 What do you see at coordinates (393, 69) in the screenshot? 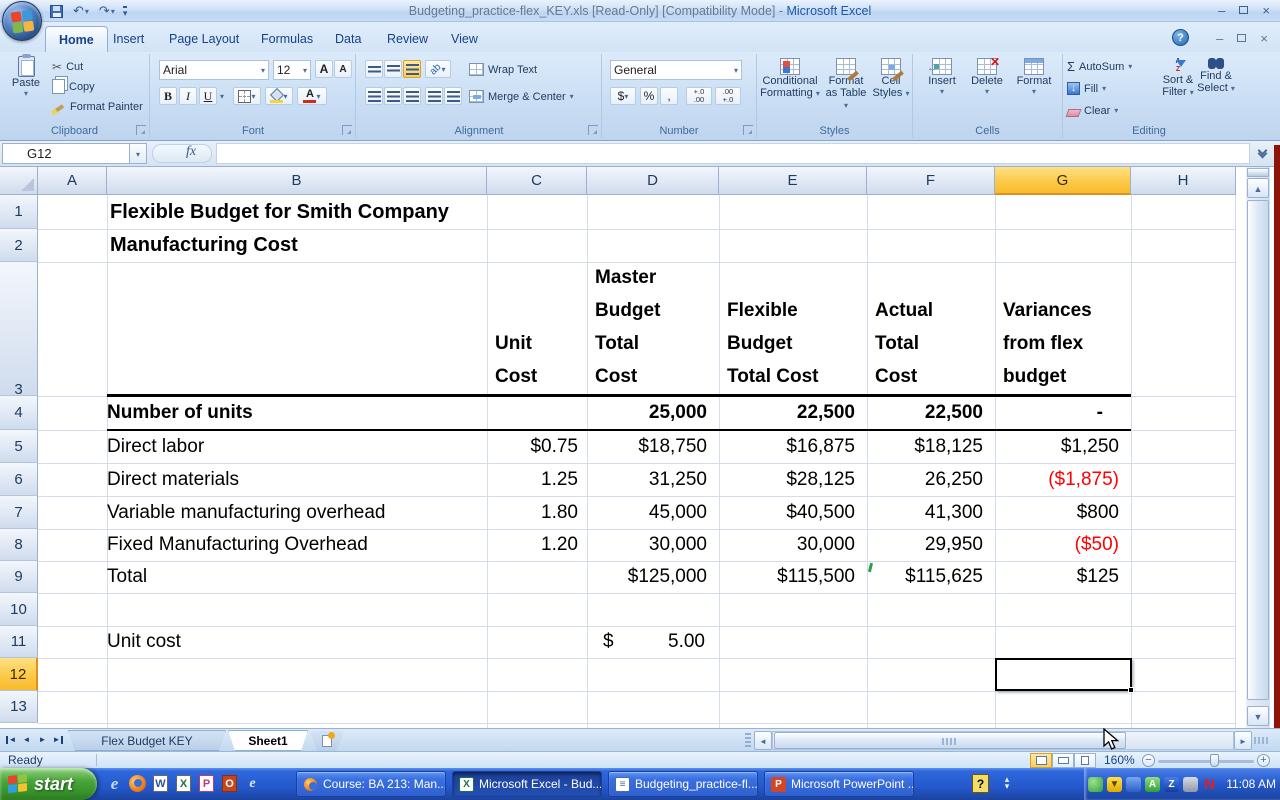
I see `middle-align-button` at bounding box center [393, 69].